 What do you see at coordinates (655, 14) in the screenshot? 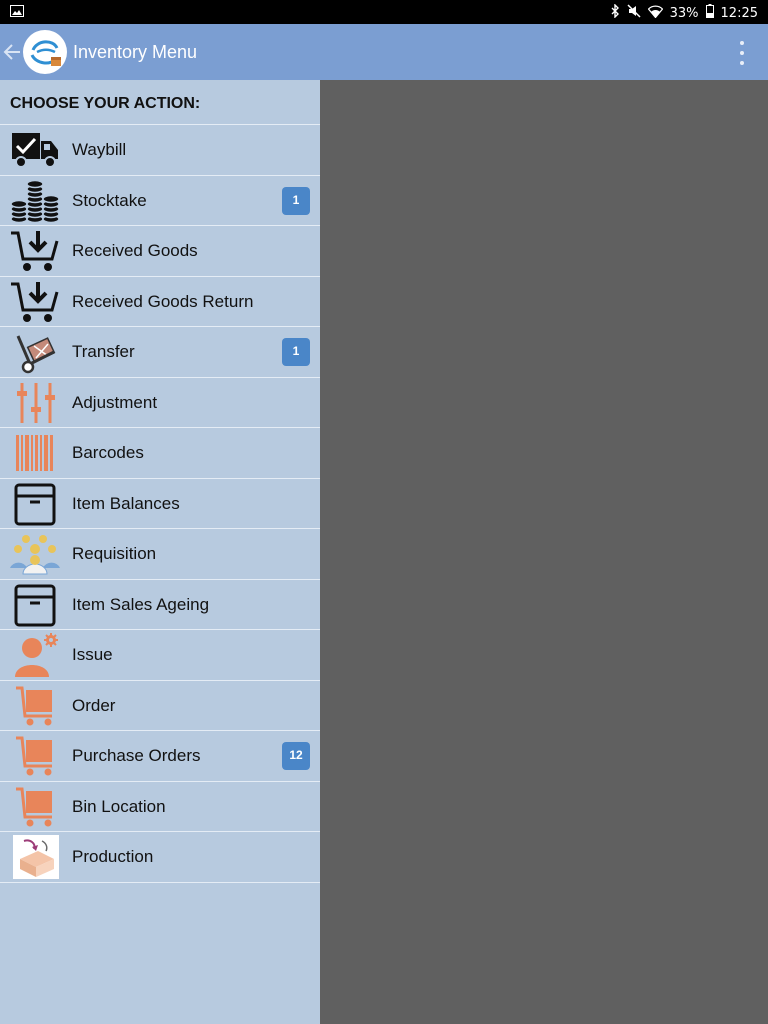
I see `wifi-icon` at bounding box center [655, 14].